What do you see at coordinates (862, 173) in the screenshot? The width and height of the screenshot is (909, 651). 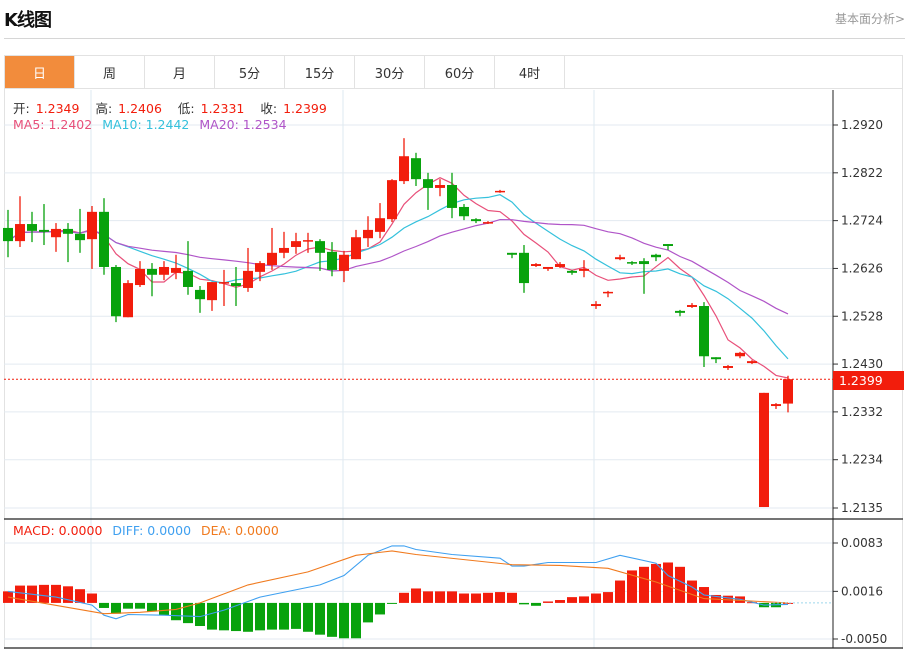 I see `price-tick-label: 1.2822` at bounding box center [862, 173].